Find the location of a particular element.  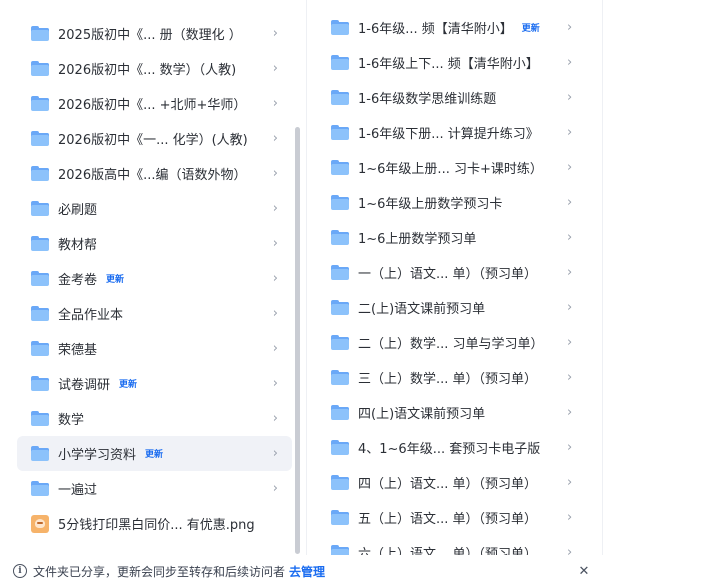

left-folder-item: 全品作业本 › is located at coordinates (154, 313).